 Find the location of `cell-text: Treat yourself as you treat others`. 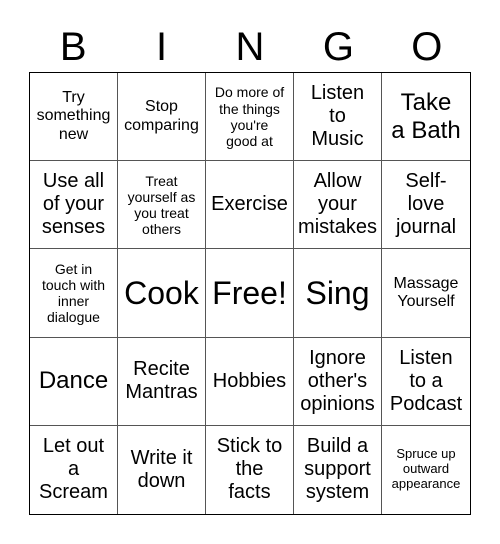

cell-text: Treat yourself as you treat others is located at coordinates (161, 204).